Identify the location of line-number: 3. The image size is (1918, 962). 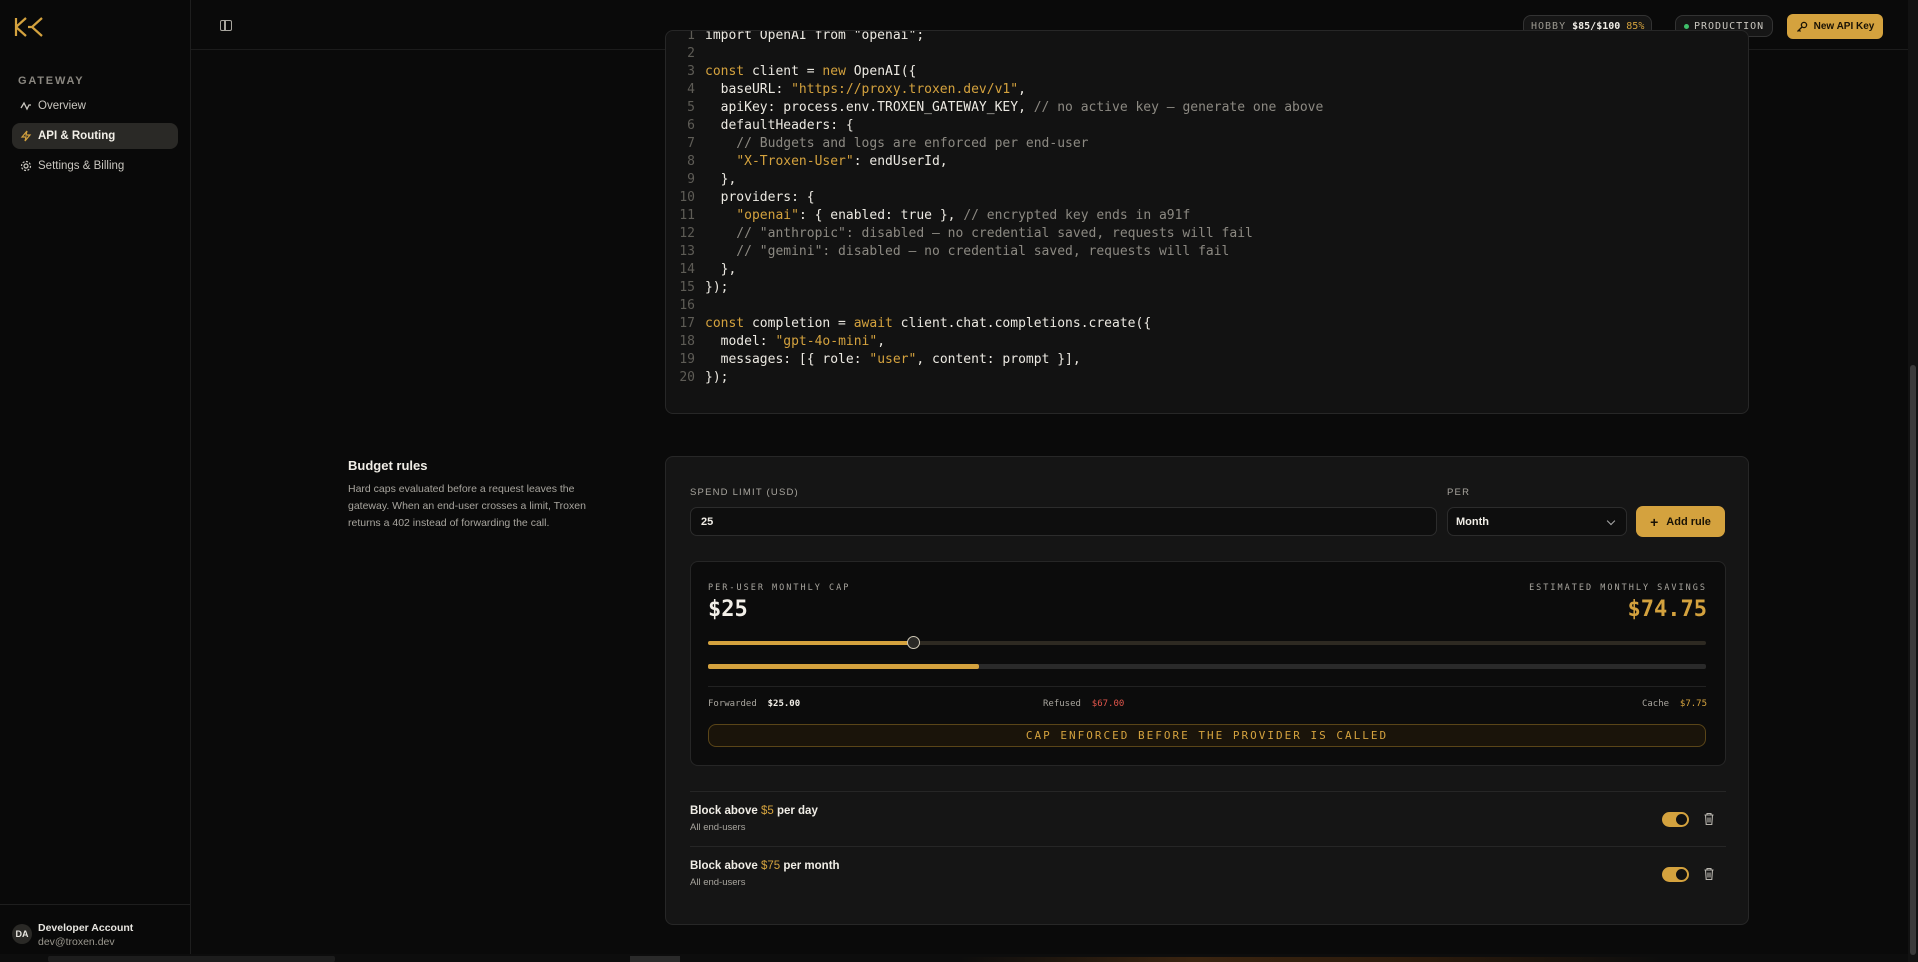
(691, 71).